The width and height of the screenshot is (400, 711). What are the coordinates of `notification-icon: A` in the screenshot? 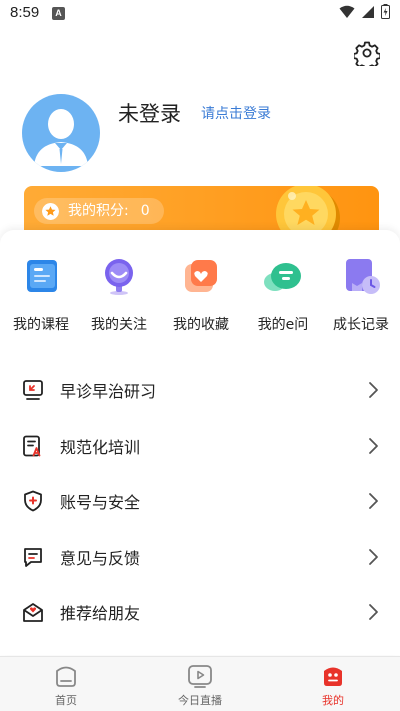 It's located at (58, 13).